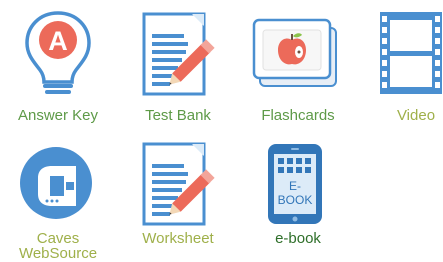 This screenshot has width=443, height=262. What do you see at coordinates (178, 238) in the screenshot?
I see `worksheet-label: Worksheet` at bounding box center [178, 238].